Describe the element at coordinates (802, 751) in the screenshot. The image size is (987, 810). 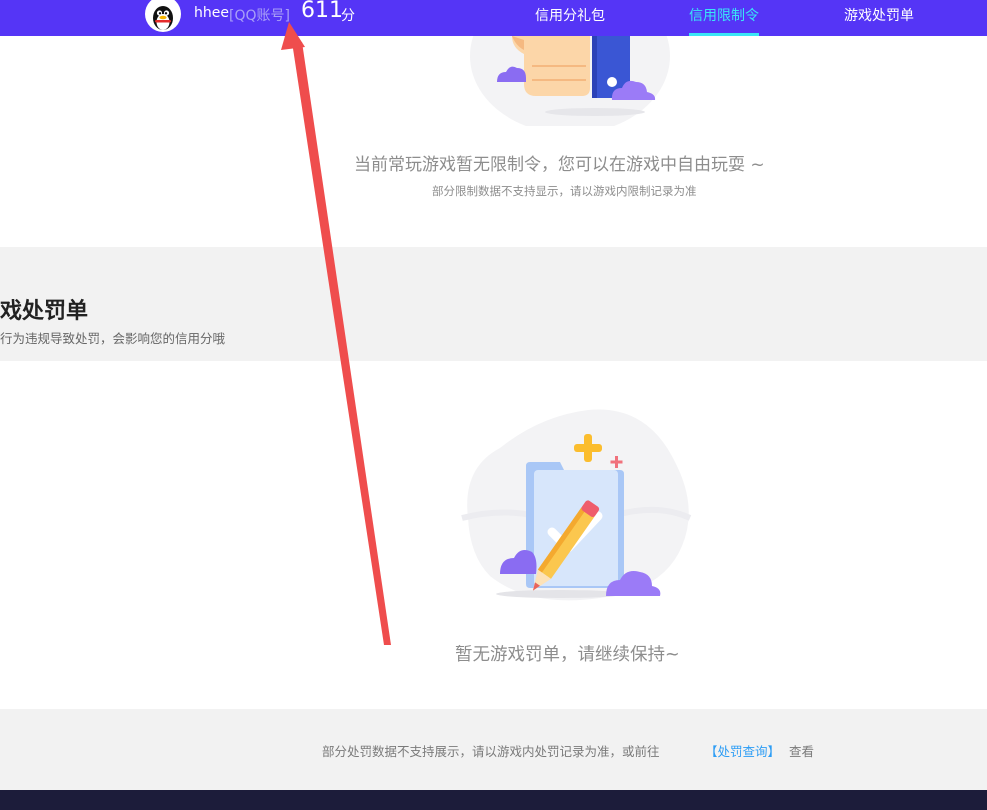
I see `footer-tail-text: 查看` at that location.